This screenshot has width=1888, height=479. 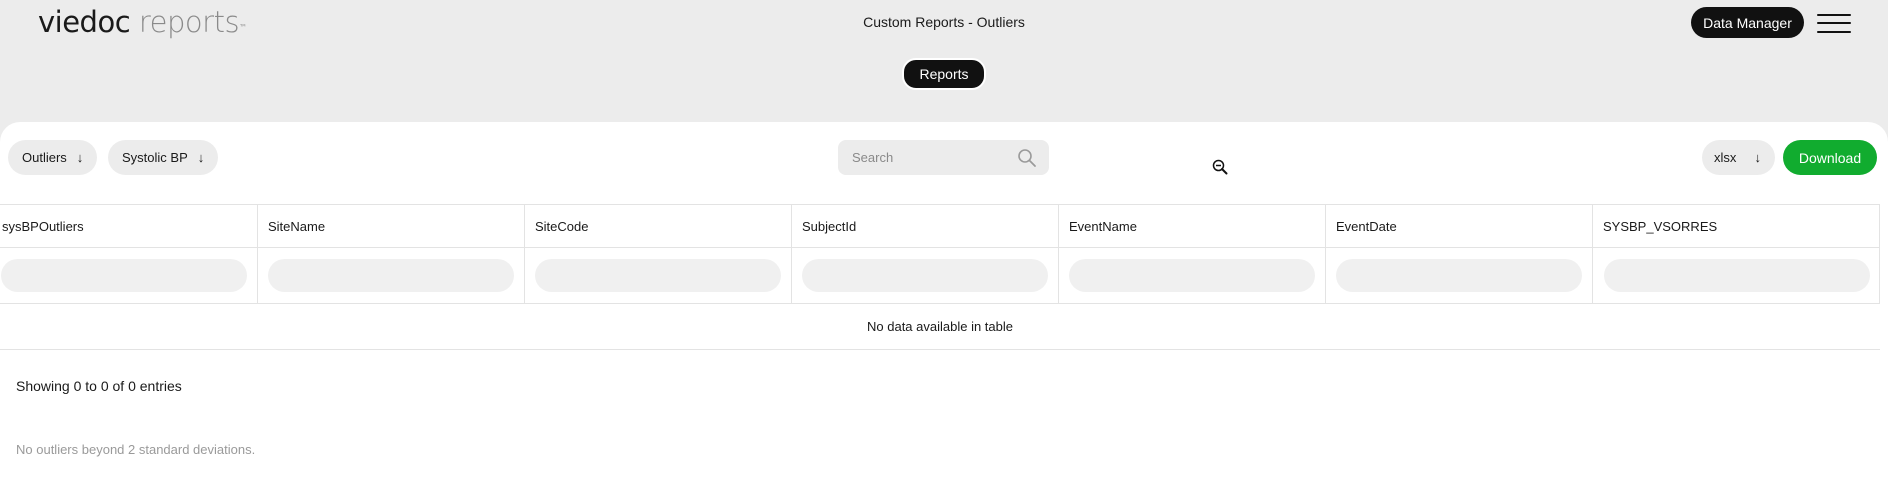 What do you see at coordinates (1192, 226) in the screenshot?
I see `column-header-eventname: EventName` at bounding box center [1192, 226].